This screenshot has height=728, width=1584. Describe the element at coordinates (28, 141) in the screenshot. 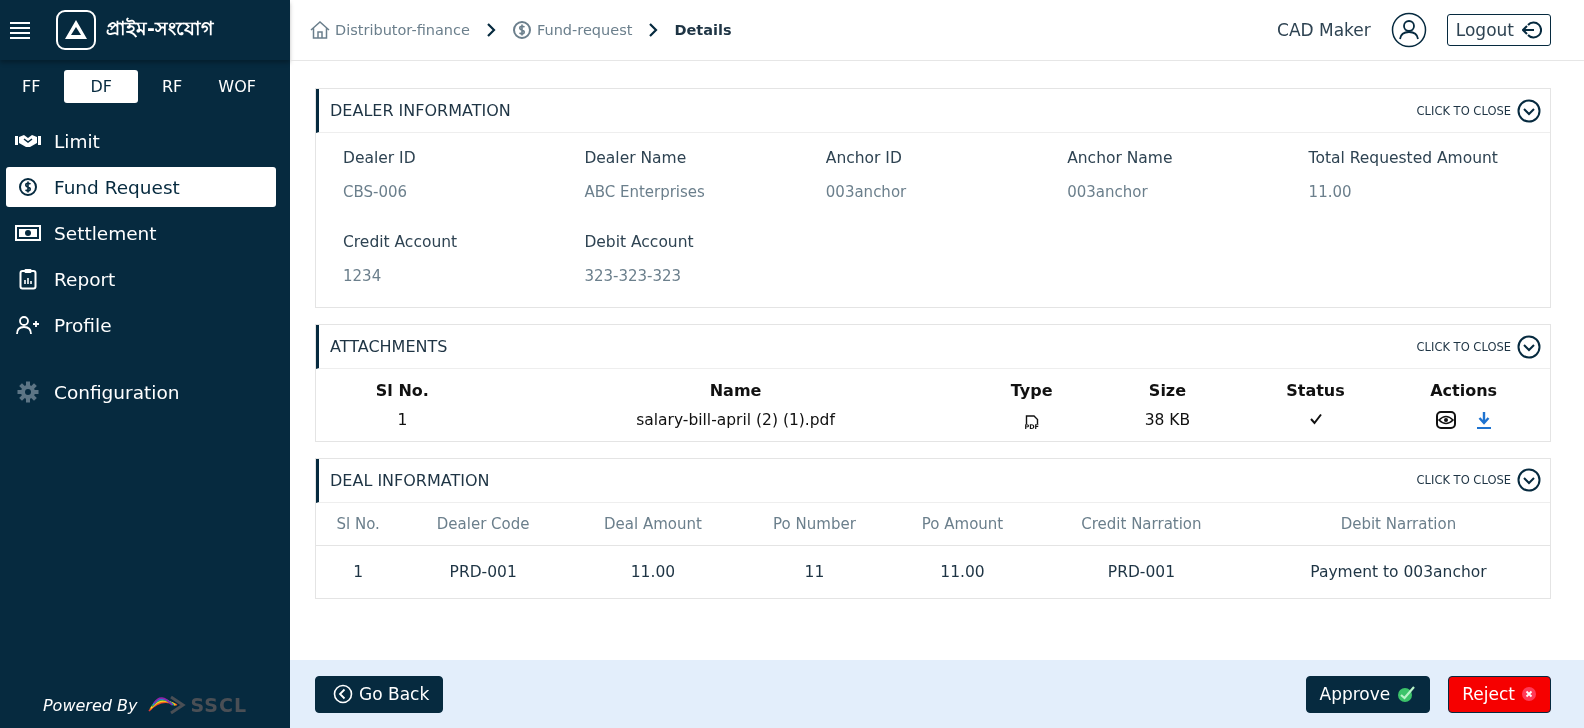

I see `handshake-icon` at that location.